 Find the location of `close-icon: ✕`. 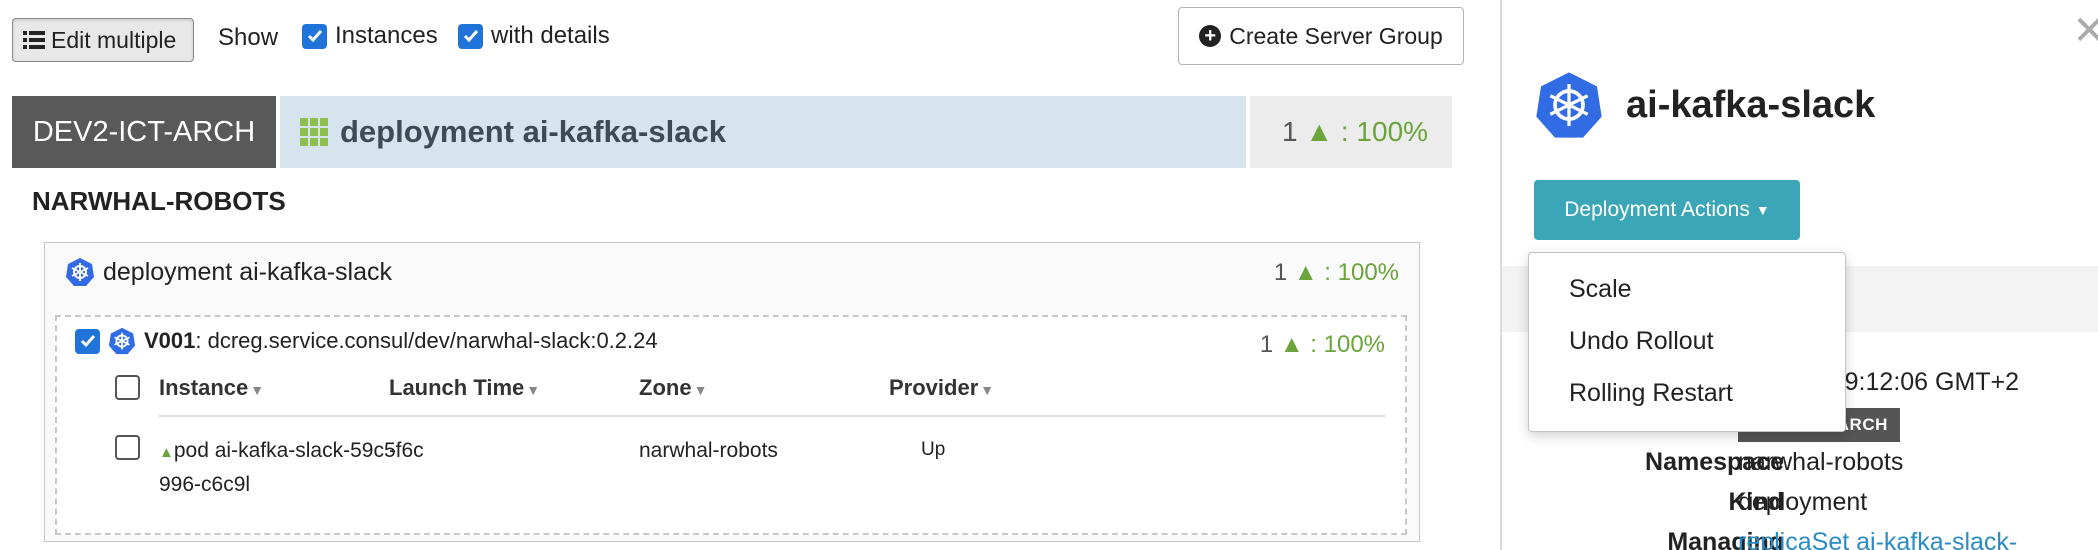

close-icon: ✕ is located at coordinates (2085, 31).